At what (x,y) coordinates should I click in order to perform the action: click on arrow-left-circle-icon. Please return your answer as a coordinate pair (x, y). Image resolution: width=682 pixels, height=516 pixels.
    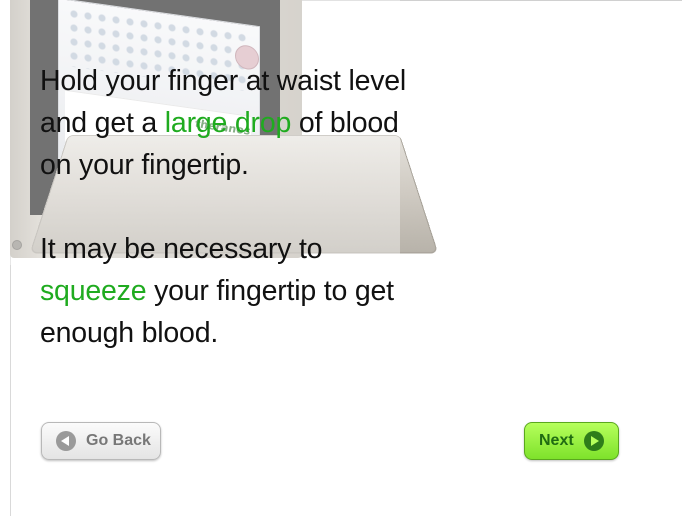
    Looking at the image, I should click on (66, 441).